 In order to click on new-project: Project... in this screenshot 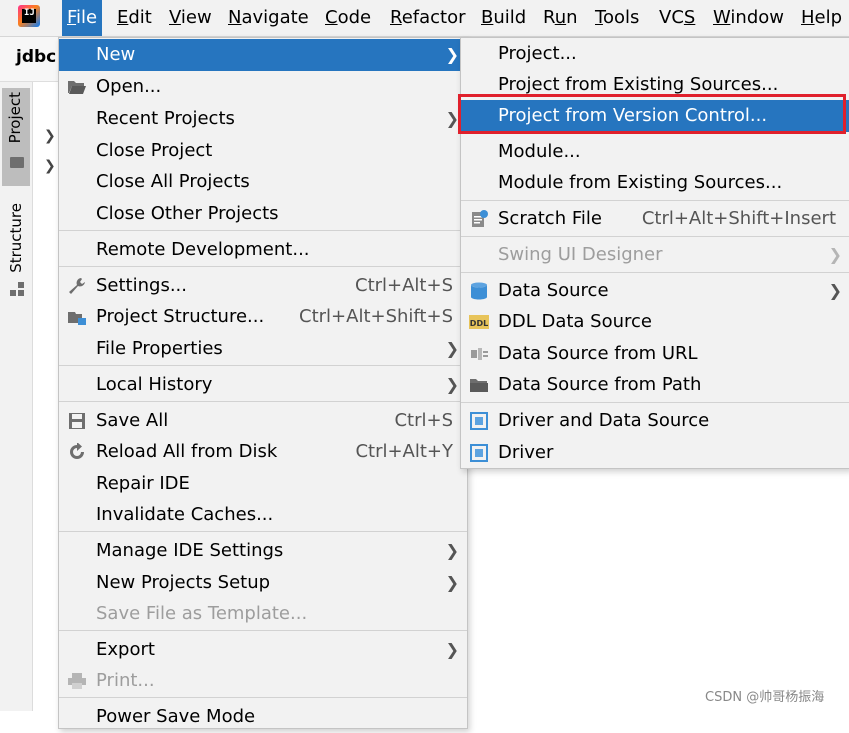, I will do `click(655, 54)`.